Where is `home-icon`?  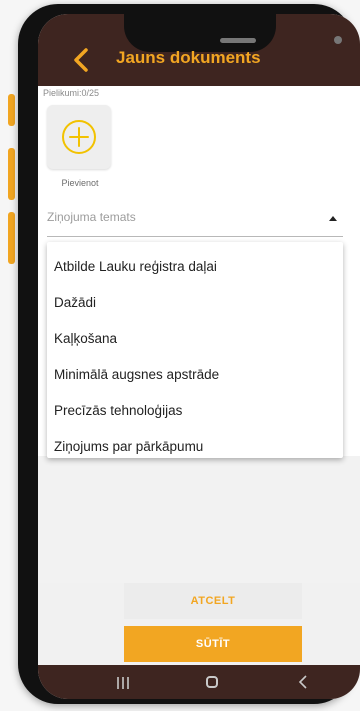 home-icon is located at coordinates (212, 682).